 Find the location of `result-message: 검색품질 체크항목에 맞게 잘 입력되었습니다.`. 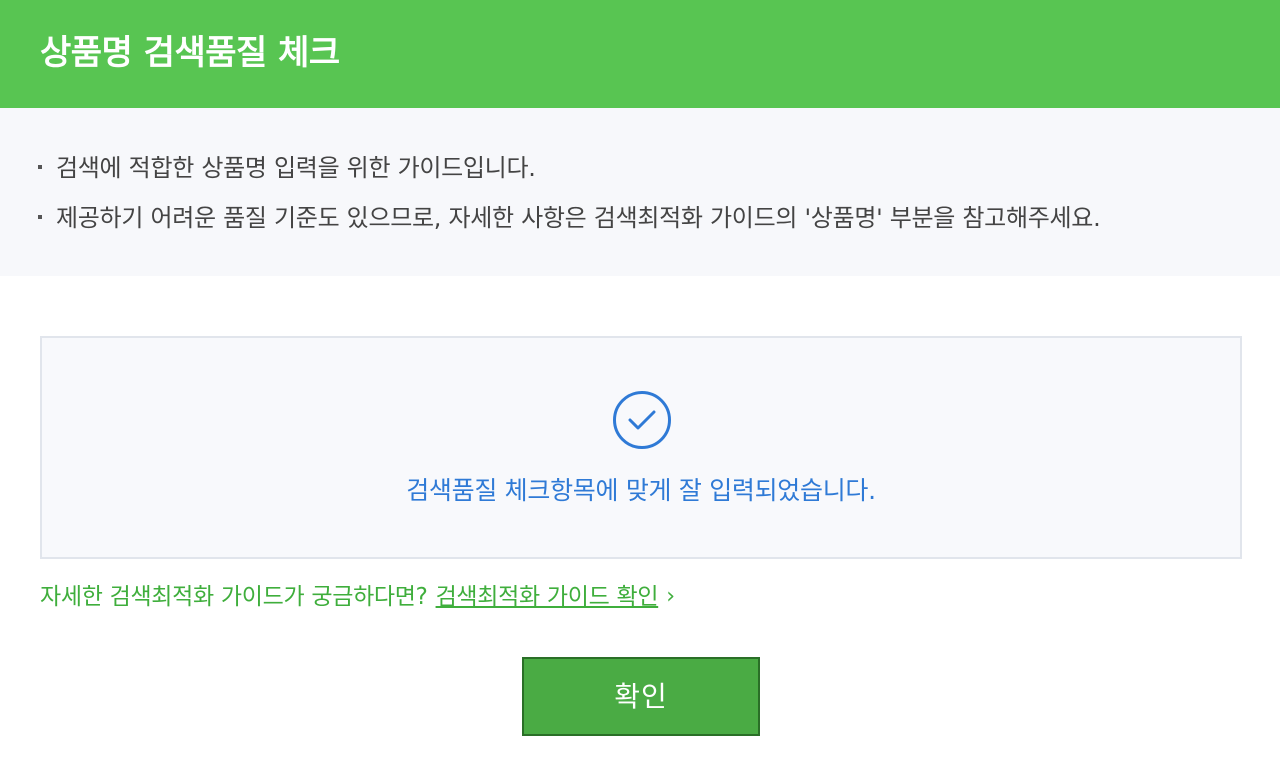

result-message: 검색품질 체크항목에 맞게 잘 입력되었습니다. is located at coordinates (641, 490).